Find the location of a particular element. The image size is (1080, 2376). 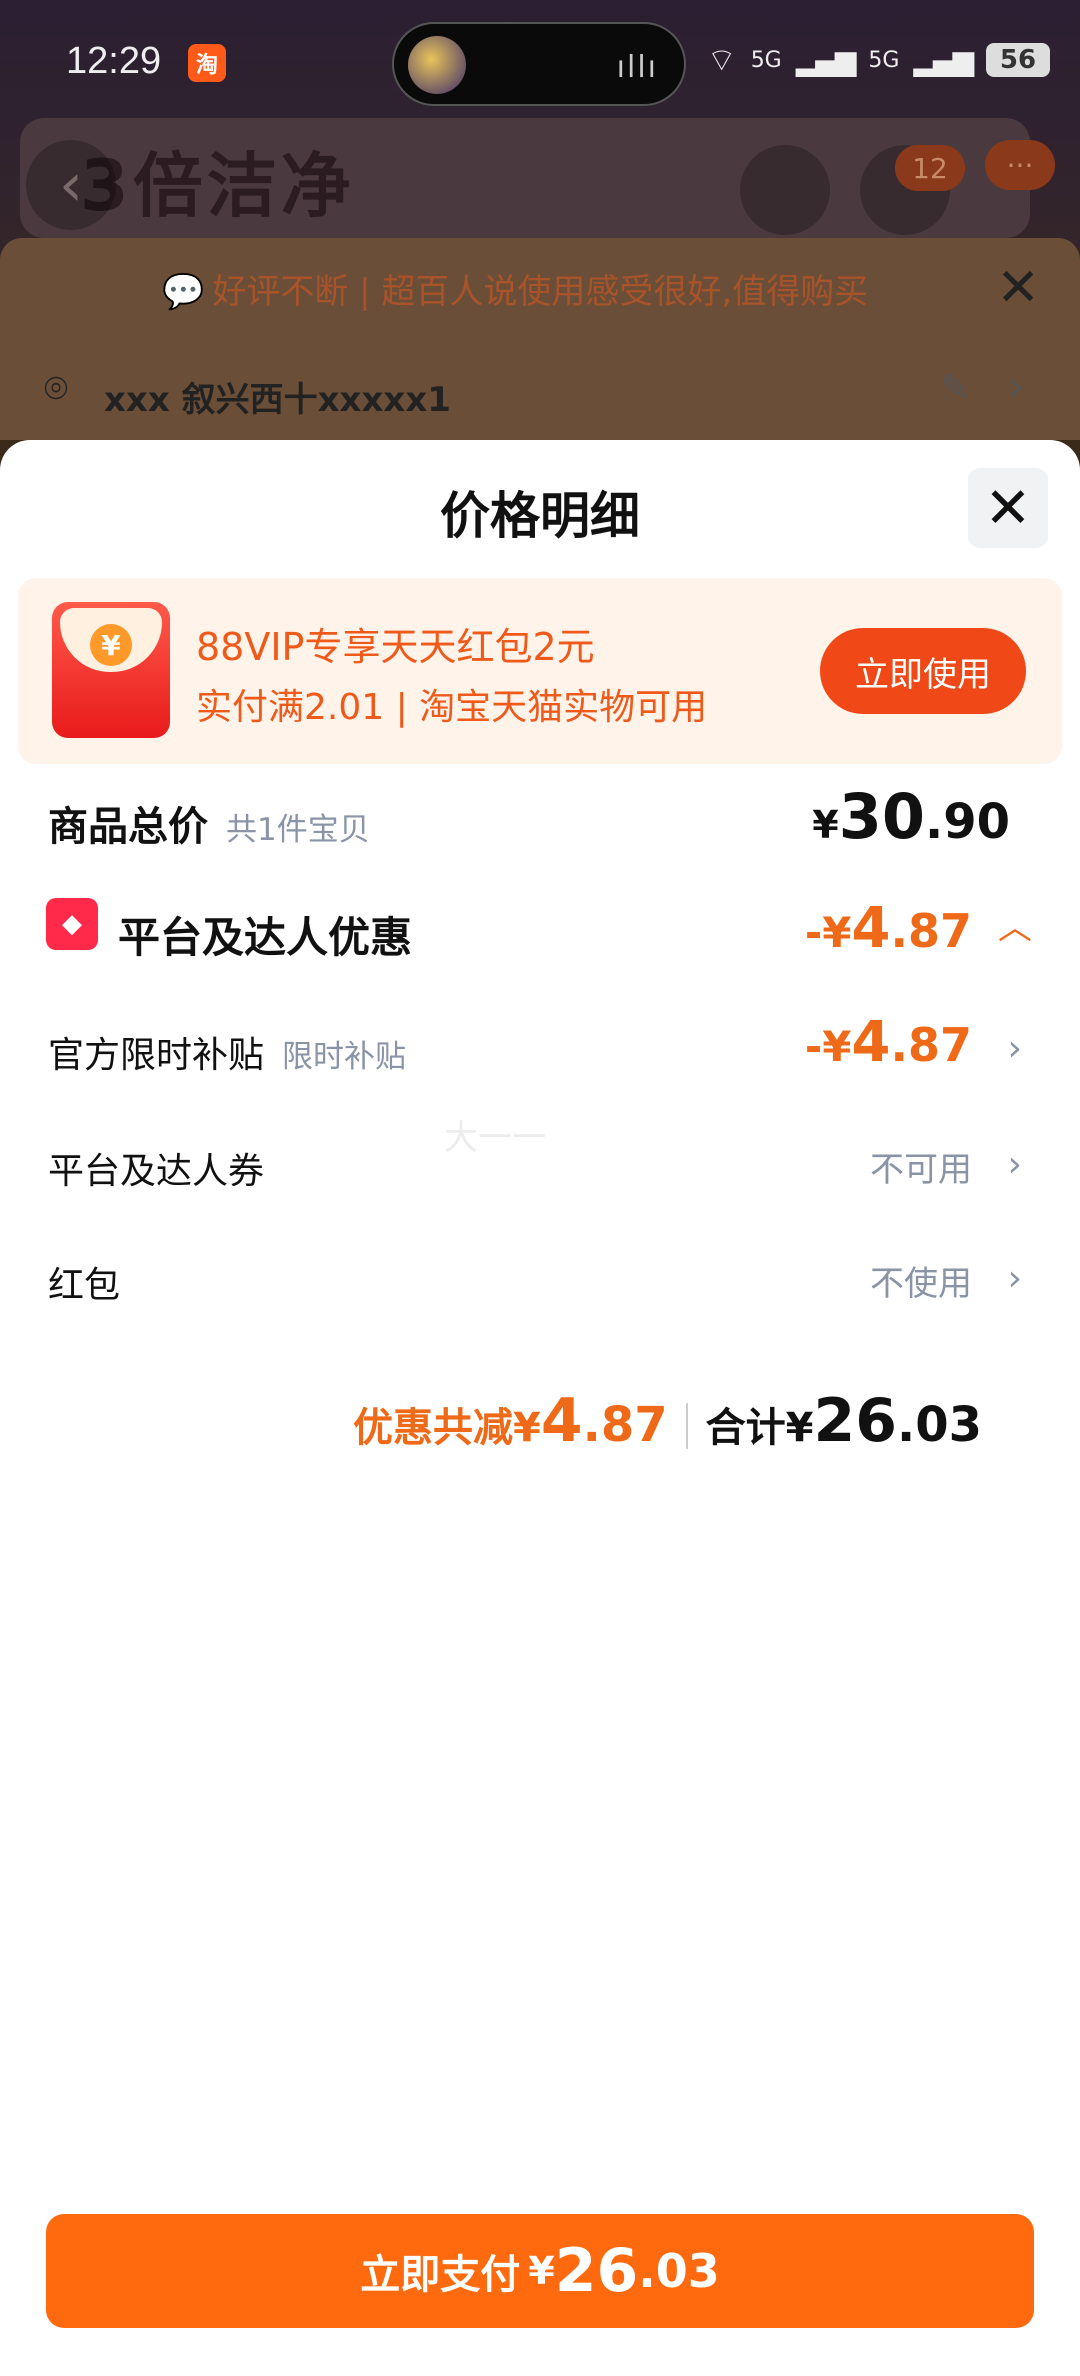

more-button: ··· is located at coordinates (1020, 165).